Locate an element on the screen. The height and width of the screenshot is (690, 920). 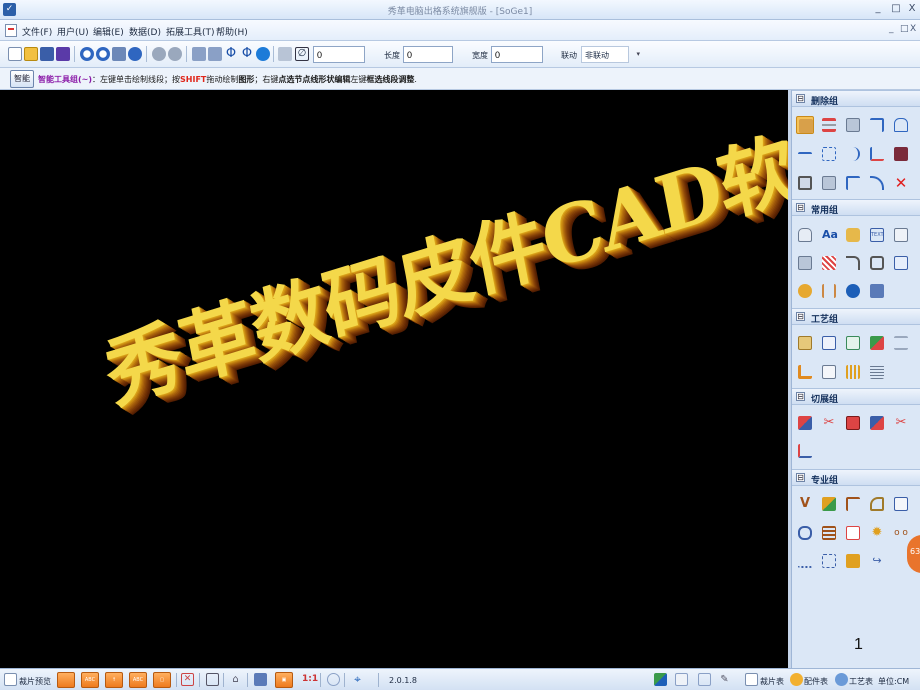
lock-icon is located at coordinates (333, 679).